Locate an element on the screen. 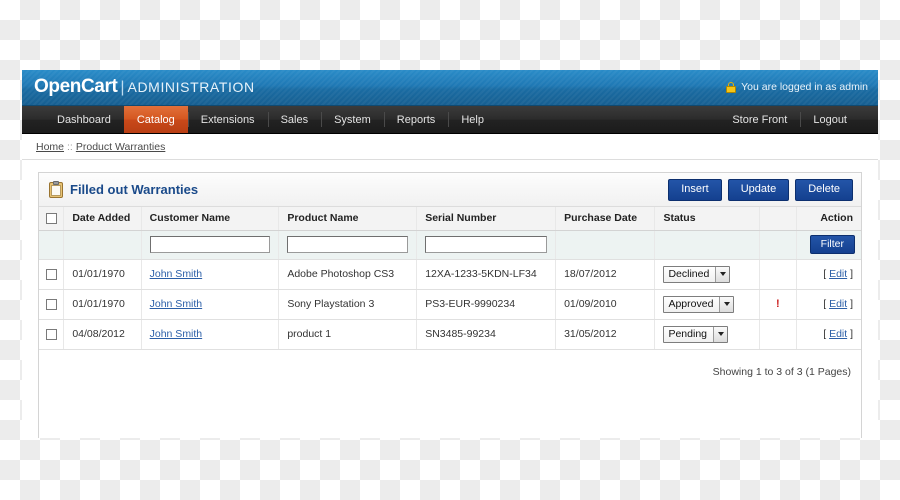  cell-status: Pending is located at coordinates (707, 334).